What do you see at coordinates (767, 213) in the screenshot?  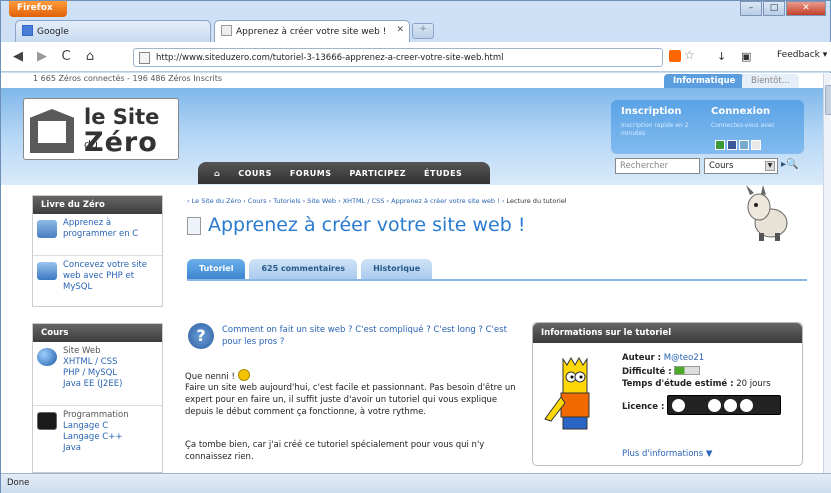 I see `donkey-mascot-icon` at bounding box center [767, 213].